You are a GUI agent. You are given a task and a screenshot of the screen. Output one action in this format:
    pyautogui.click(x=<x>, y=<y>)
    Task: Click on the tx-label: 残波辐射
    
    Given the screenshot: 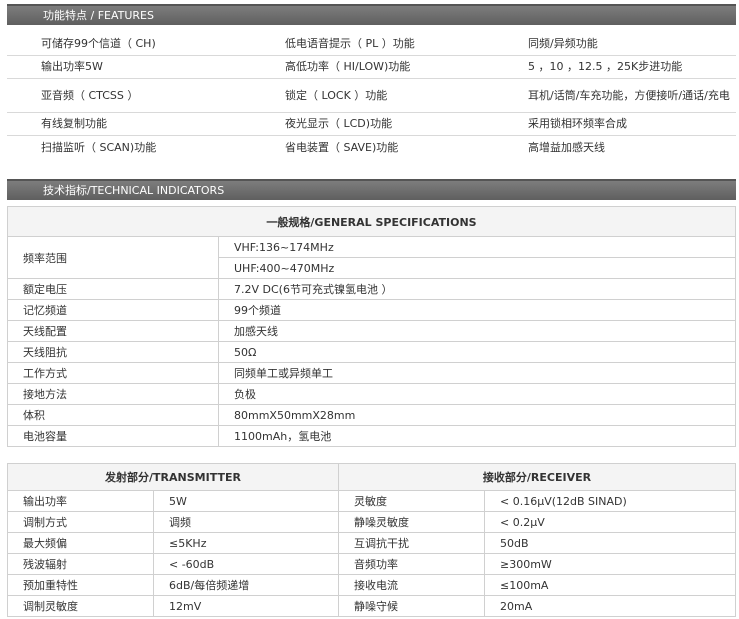 What is the action you would take?
    pyautogui.click(x=80, y=564)
    